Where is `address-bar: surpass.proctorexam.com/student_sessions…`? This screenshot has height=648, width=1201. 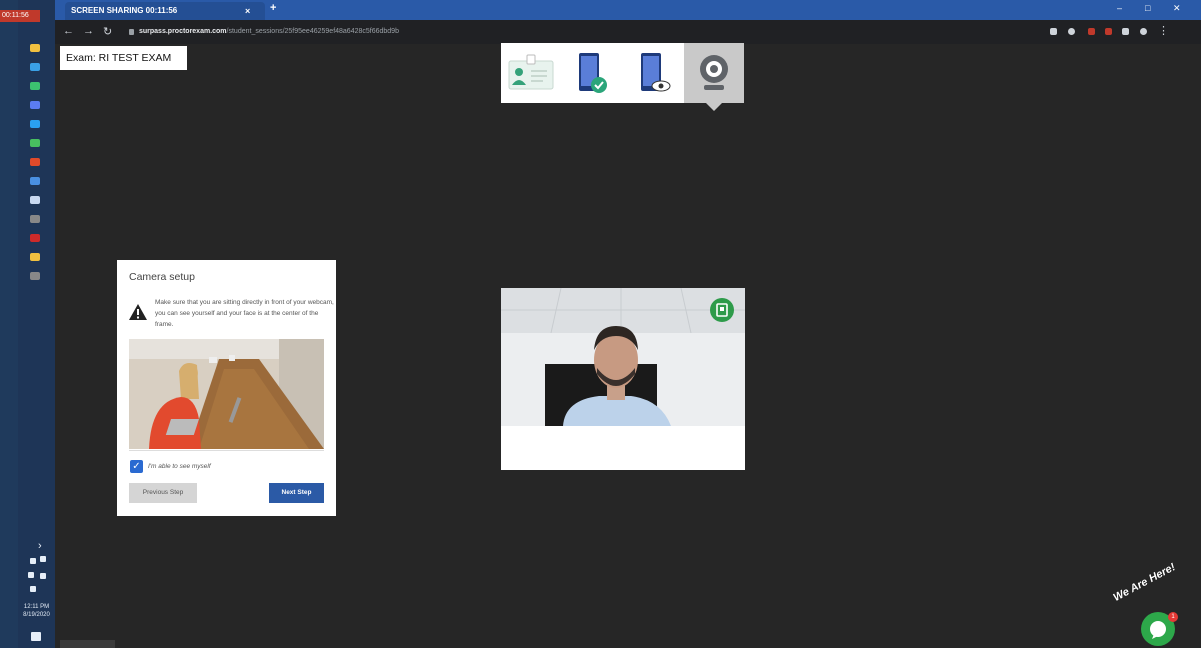
address-bar: surpass.proctorexam.com/student_sessions… is located at coordinates (610, 32).